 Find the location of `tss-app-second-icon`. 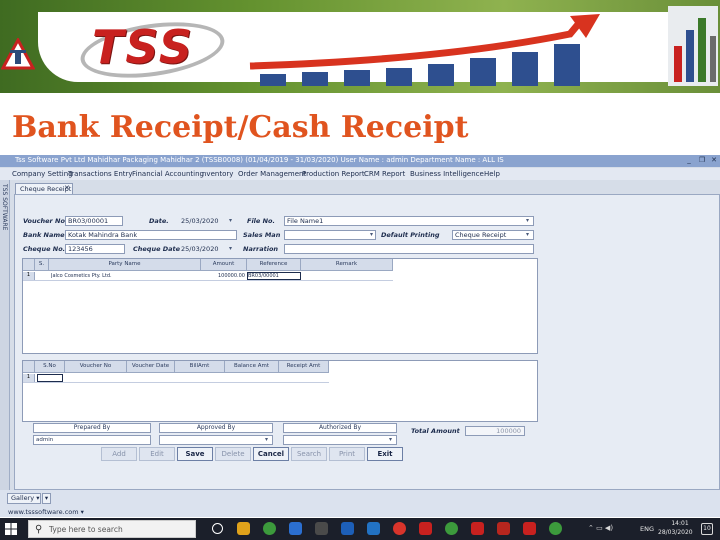

tss-app-second-icon is located at coordinates (503, 528).